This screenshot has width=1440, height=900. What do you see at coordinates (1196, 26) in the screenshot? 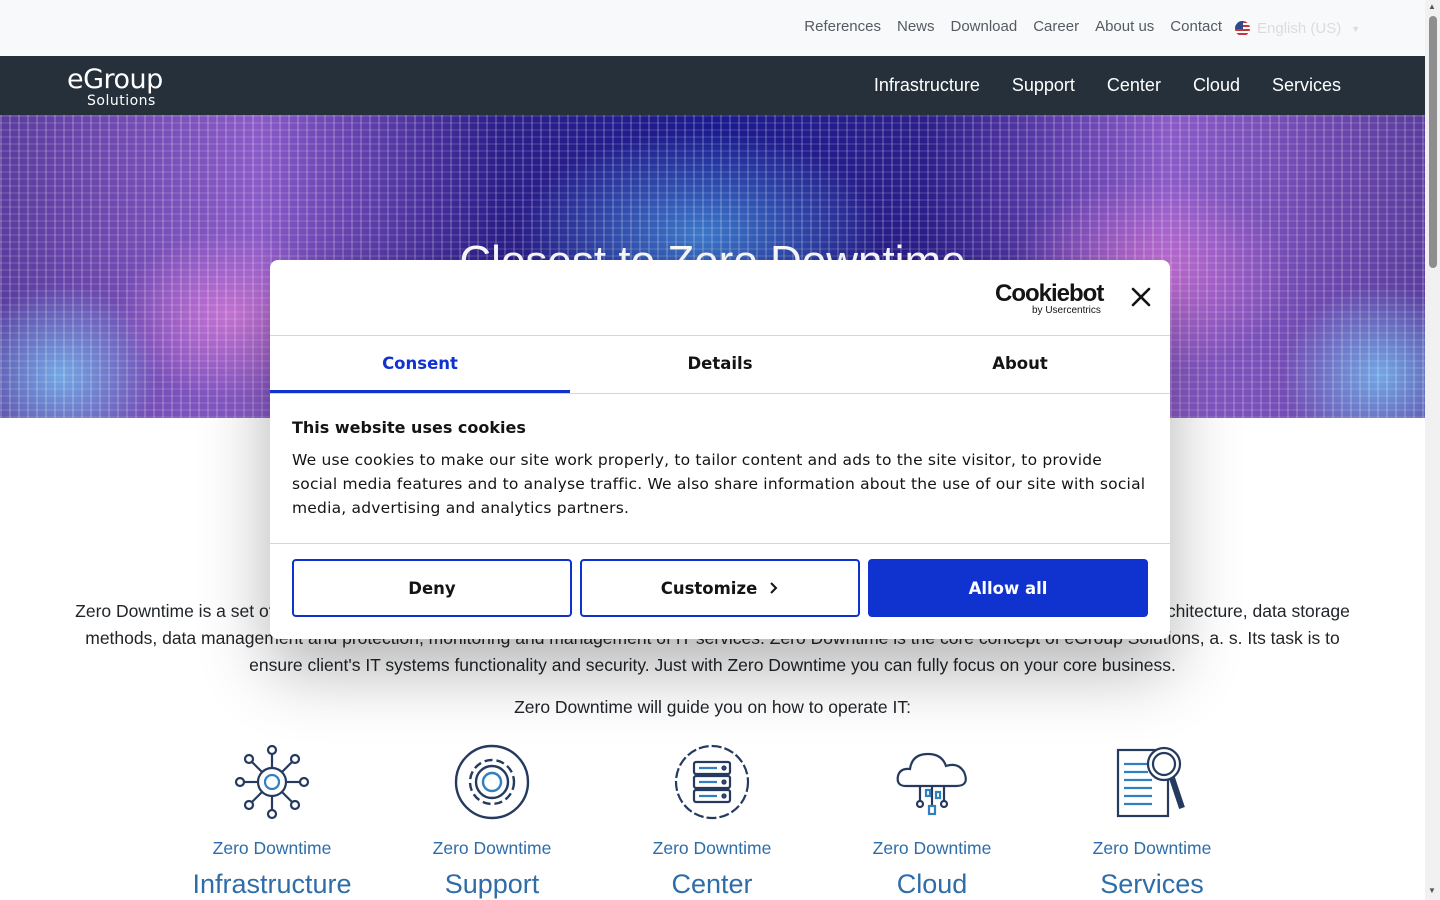
I see `top-link-contact: Contact` at bounding box center [1196, 26].